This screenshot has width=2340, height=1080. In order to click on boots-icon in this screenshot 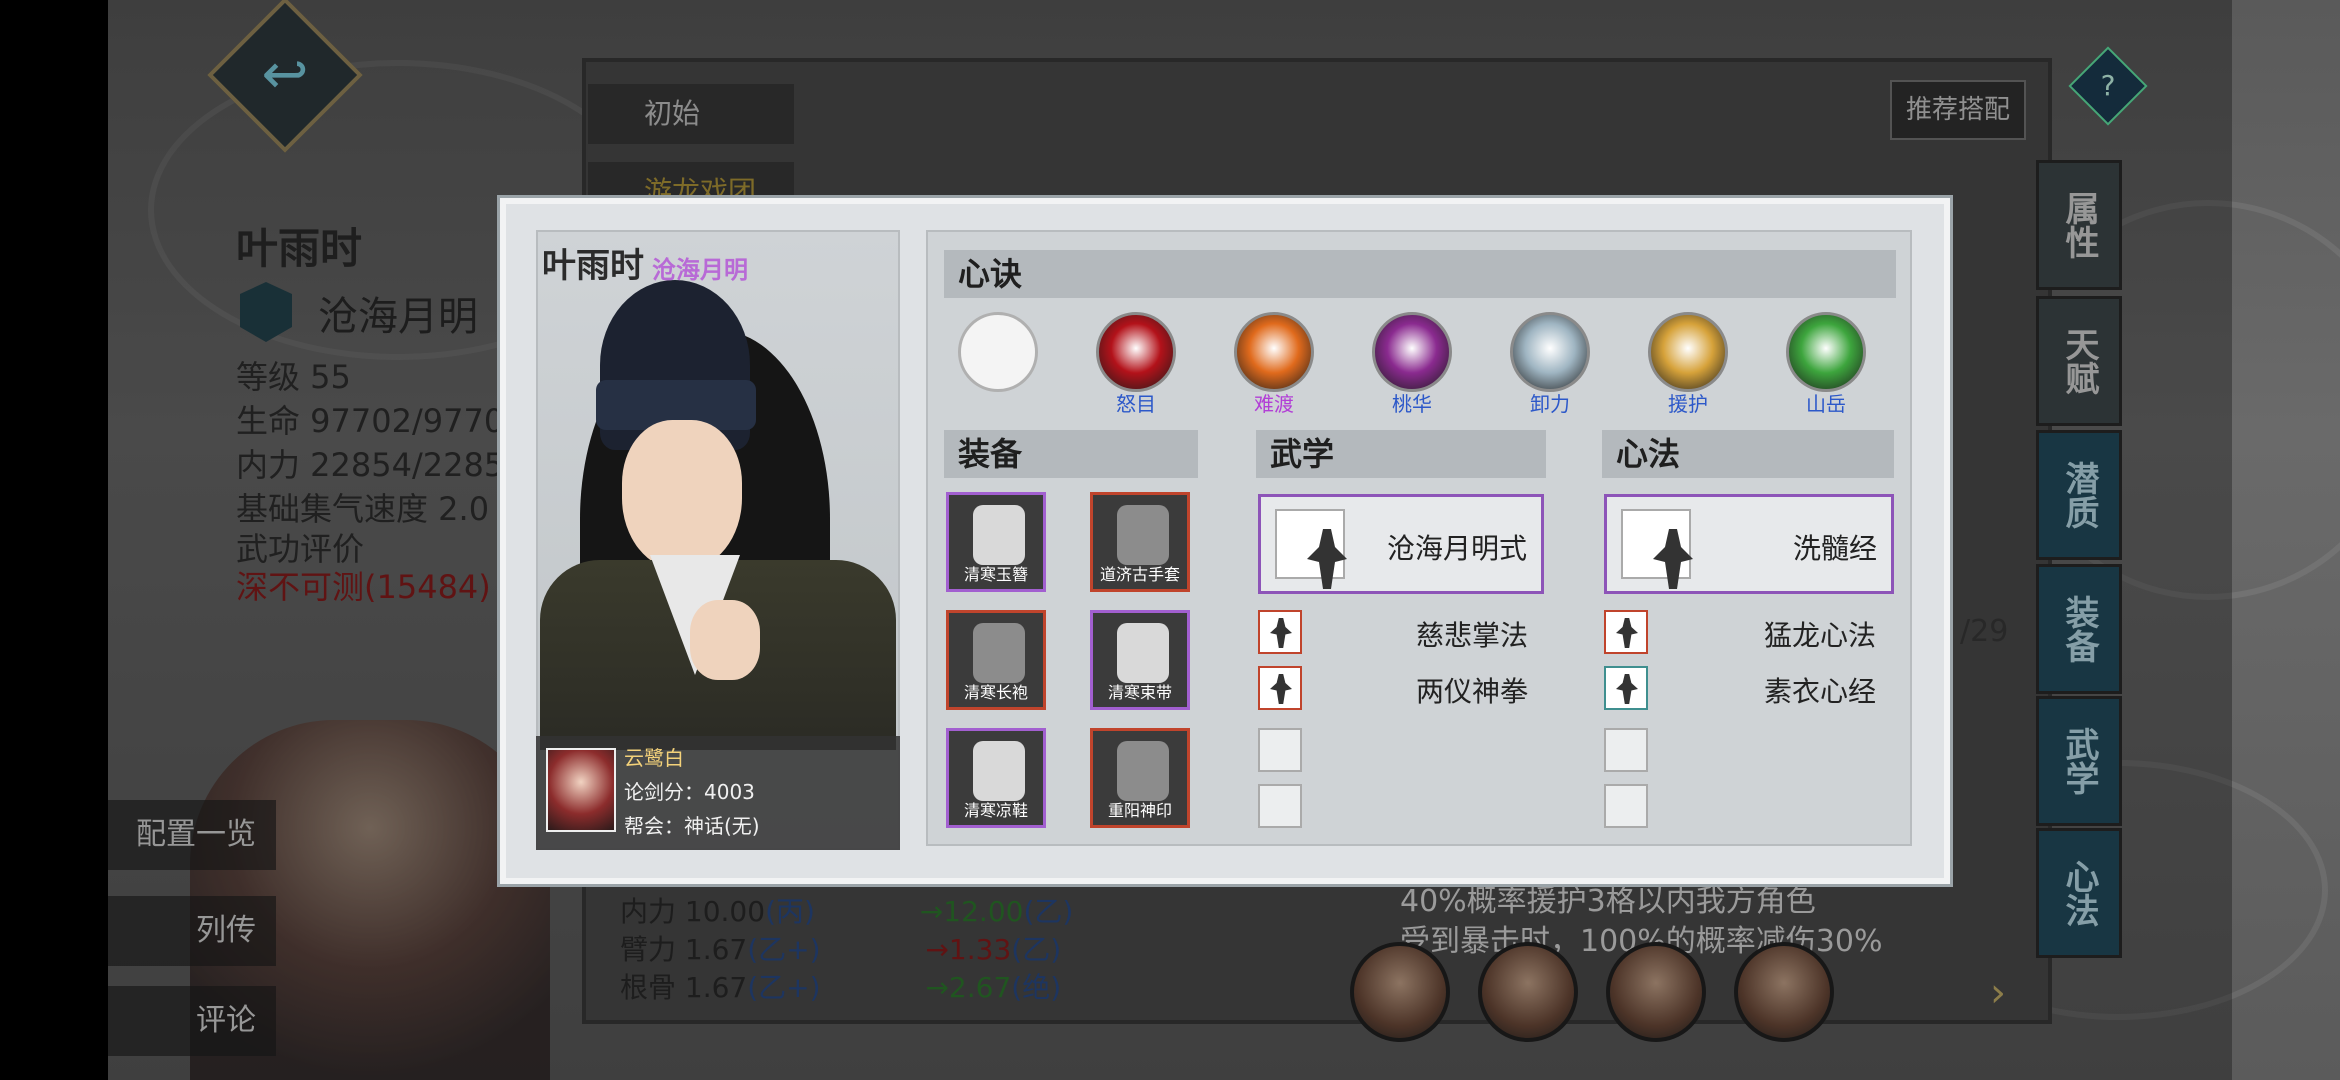, I will do `click(999, 771)`.